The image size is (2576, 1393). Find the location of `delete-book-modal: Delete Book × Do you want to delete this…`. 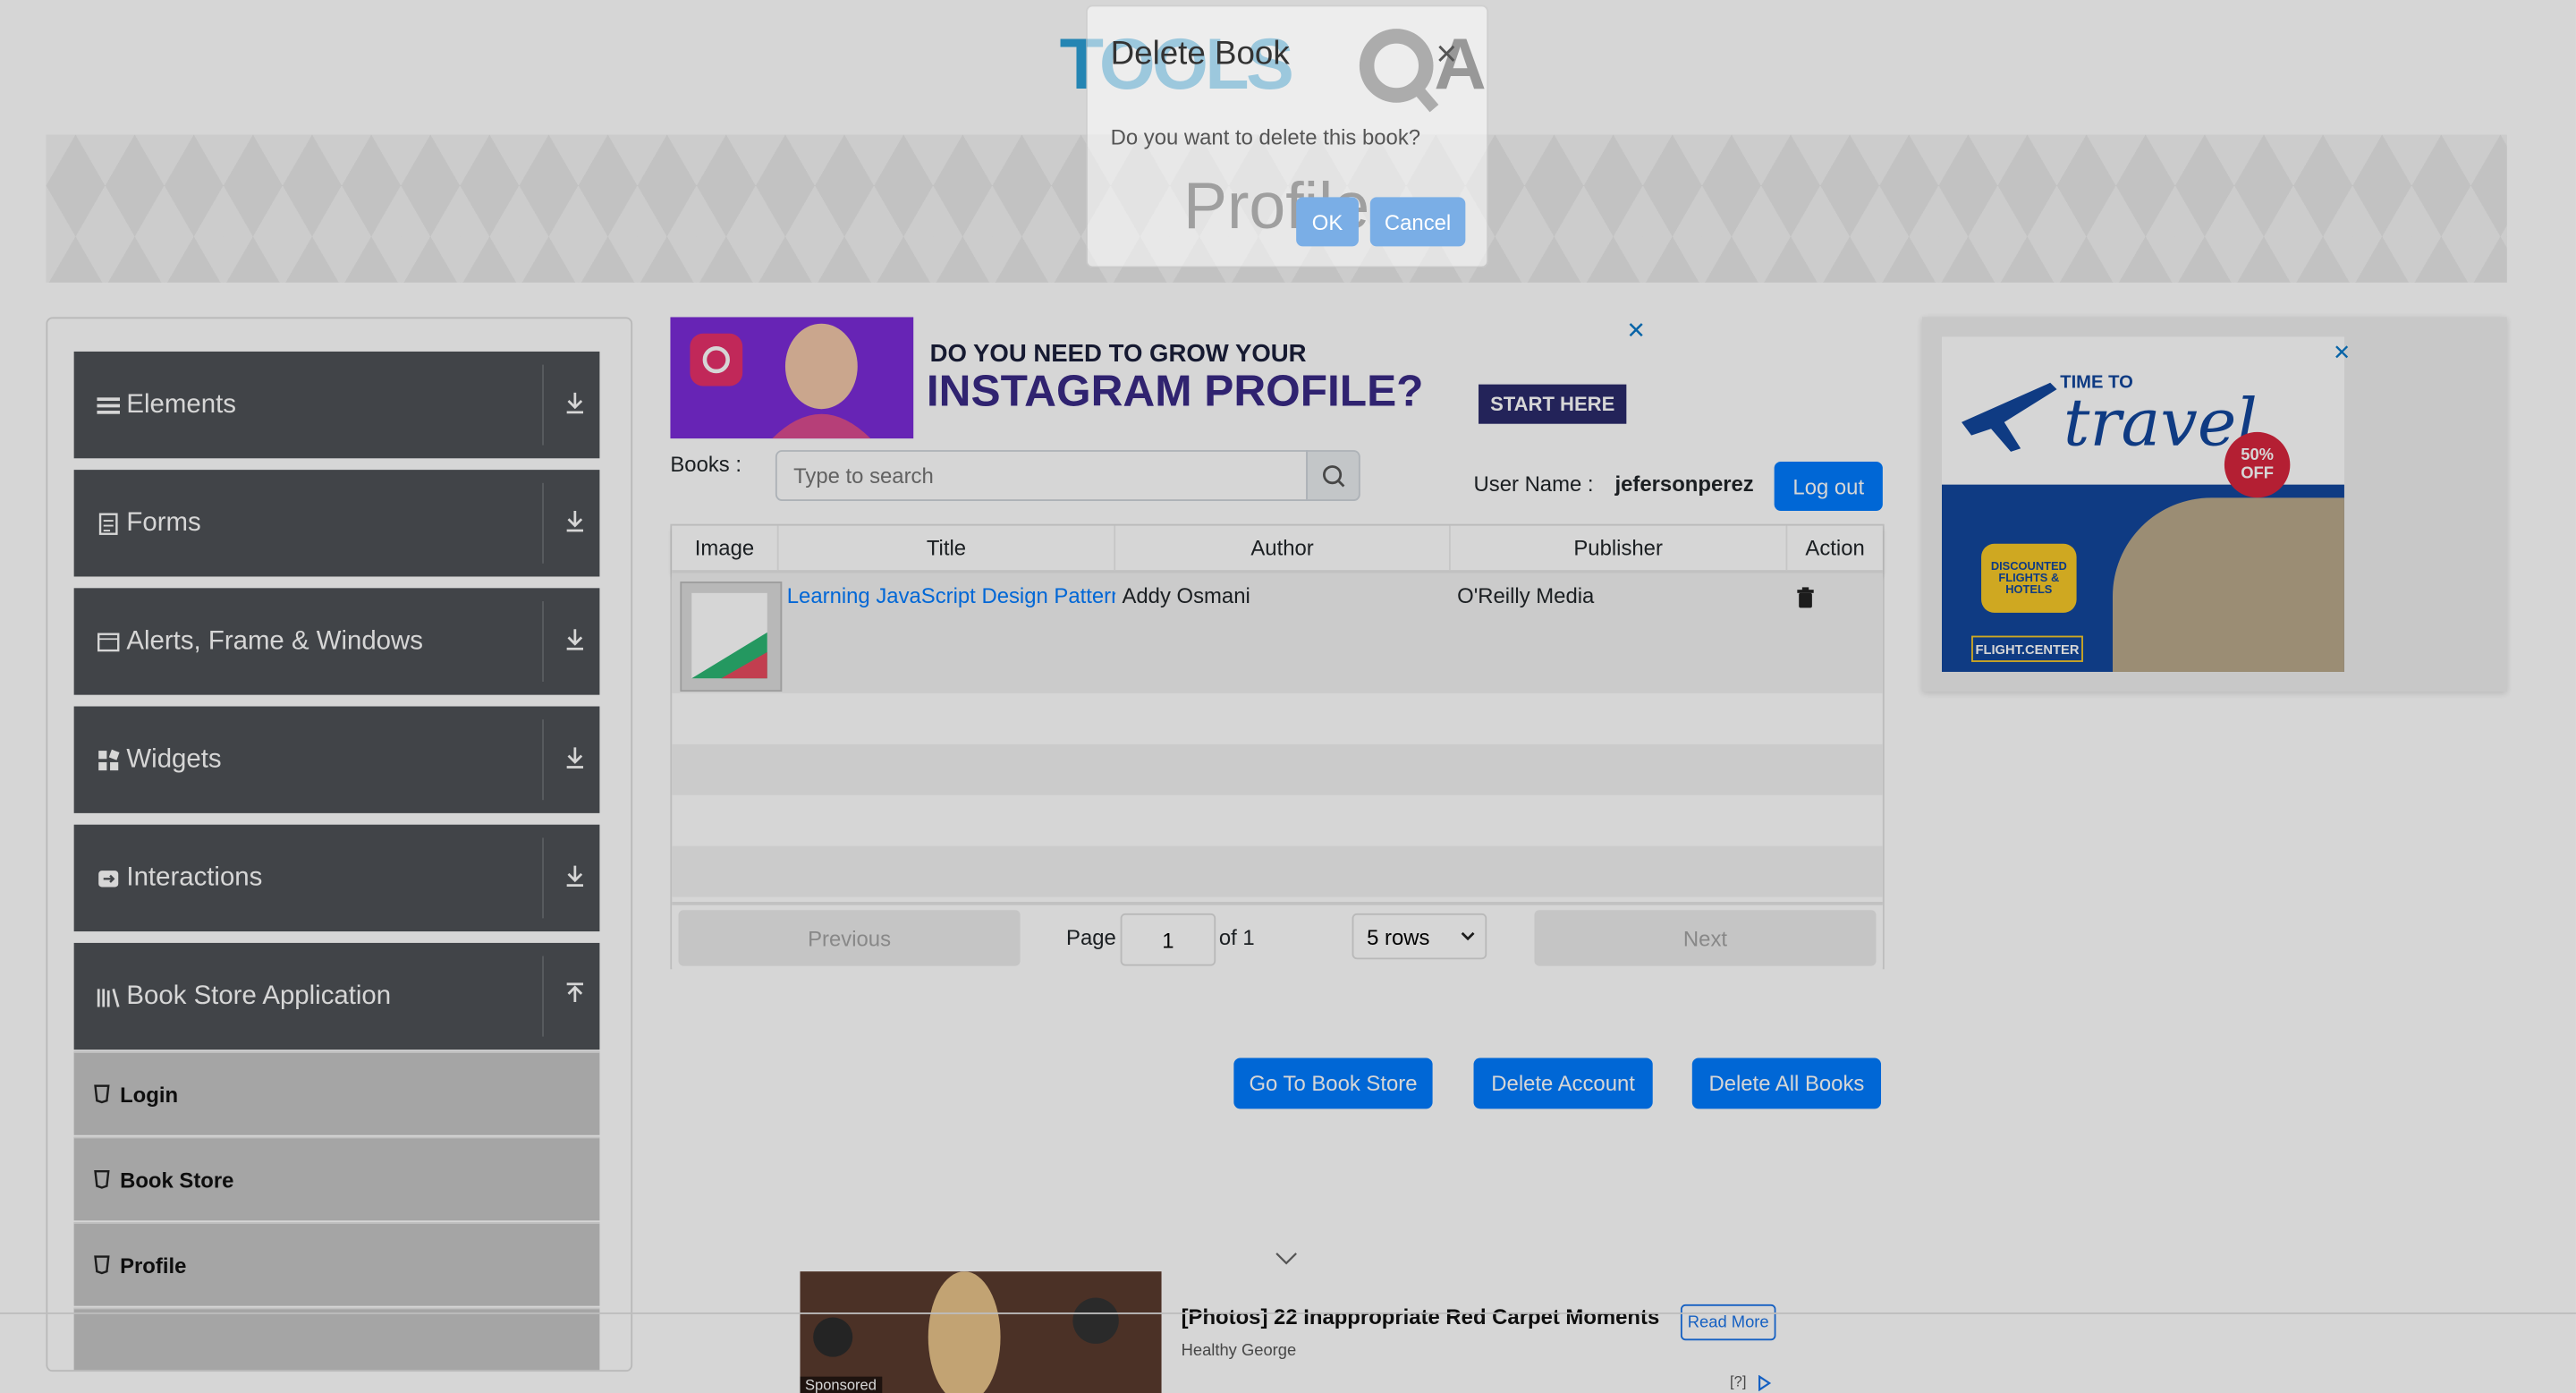

delete-book-modal: Delete Book × Do you want to delete this… is located at coordinates (1287, 136).